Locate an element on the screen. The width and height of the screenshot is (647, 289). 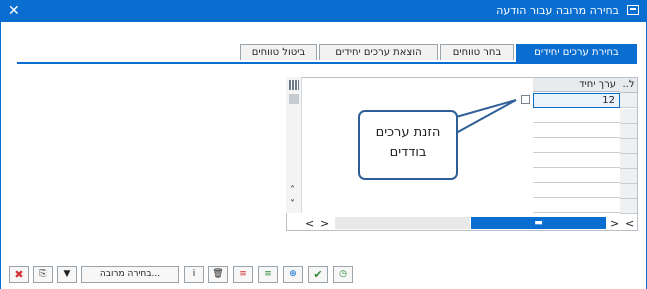
window-title: בחירה מרובה עבור הודעה is located at coordinates (557, 10).